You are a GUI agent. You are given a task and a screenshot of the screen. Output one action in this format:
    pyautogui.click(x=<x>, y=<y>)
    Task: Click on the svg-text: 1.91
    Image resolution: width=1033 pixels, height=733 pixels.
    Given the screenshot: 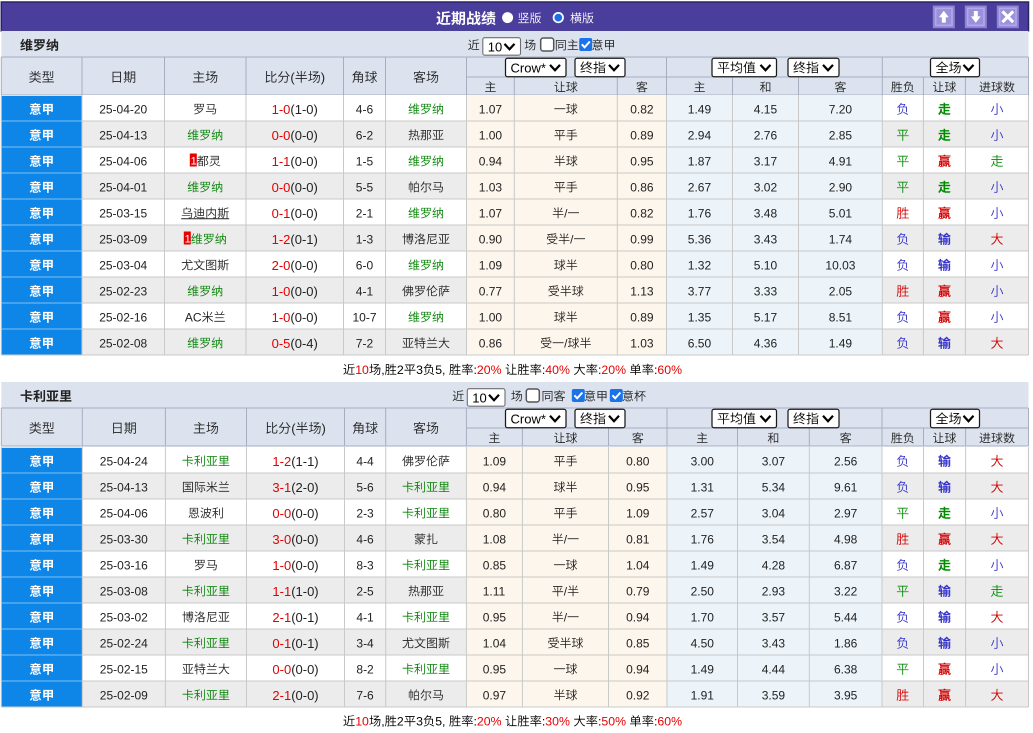 What is the action you would take?
    pyautogui.click(x=703, y=695)
    